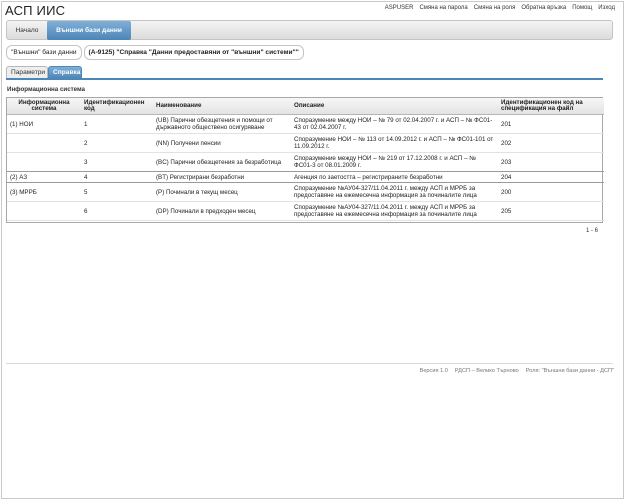  I want to click on pager: 1 - 6, so click(591, 231).